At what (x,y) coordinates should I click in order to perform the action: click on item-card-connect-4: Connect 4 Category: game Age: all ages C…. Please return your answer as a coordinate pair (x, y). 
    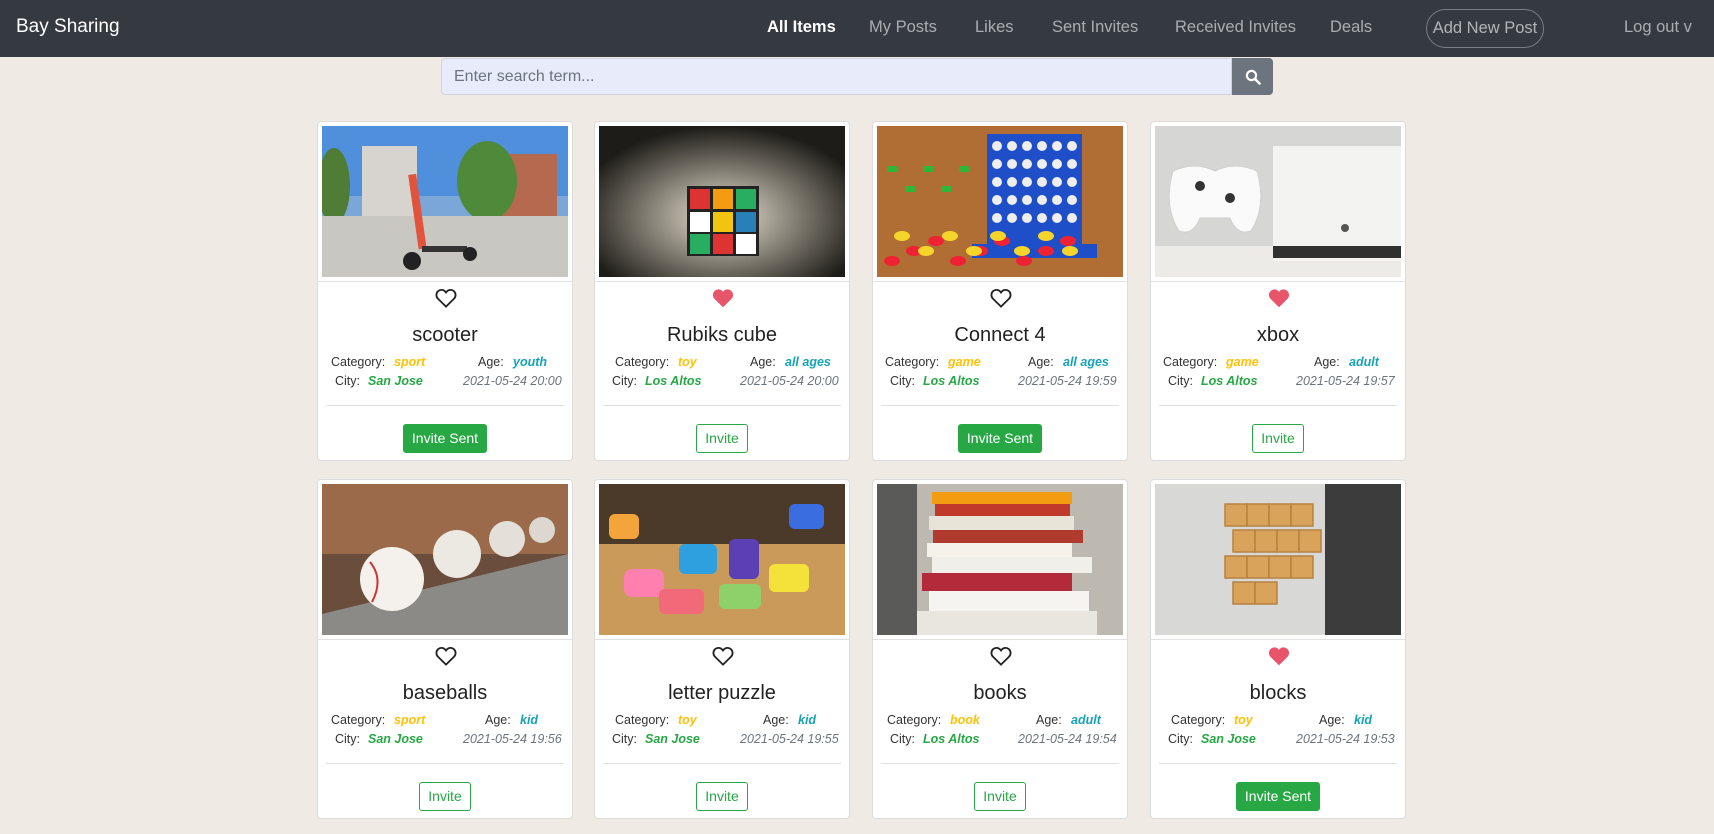
    Looking at the image, I should click on (1000, 291).